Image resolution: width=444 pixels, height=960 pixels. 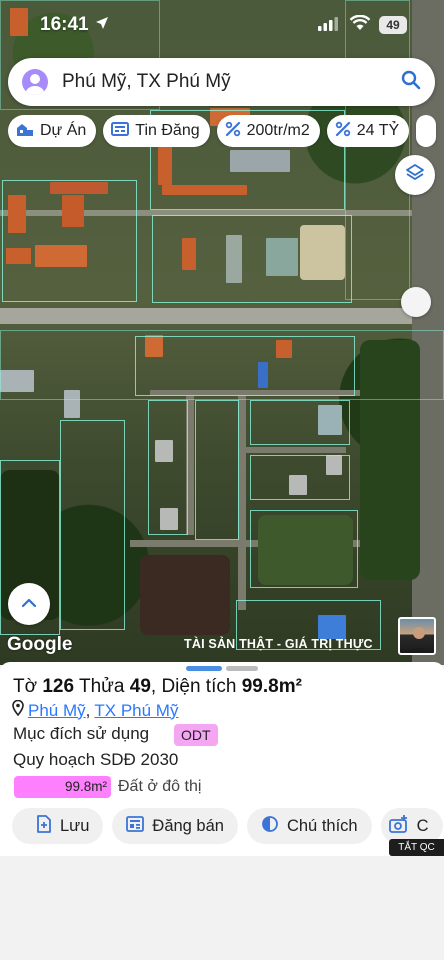 What do you see at coordinates (196, 735) in the screenshot?
I see `purpose-badge: ODT` at bounding box center [196, 735].